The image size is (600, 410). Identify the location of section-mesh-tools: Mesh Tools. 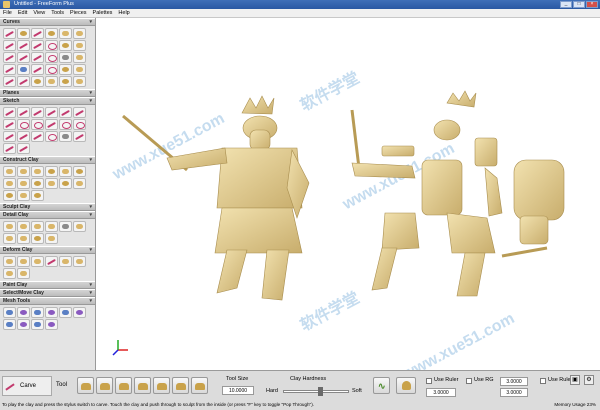
(47, 301).